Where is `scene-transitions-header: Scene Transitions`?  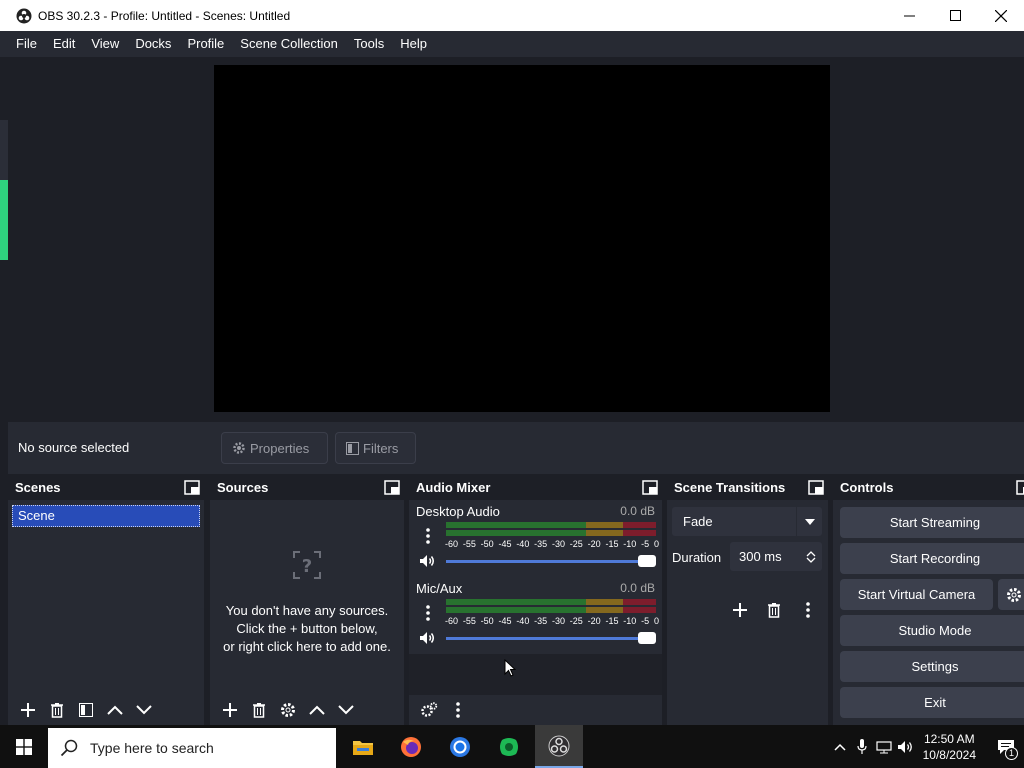
scene-transitions-header: Scene Transitions is located at coordinates (747, 487).